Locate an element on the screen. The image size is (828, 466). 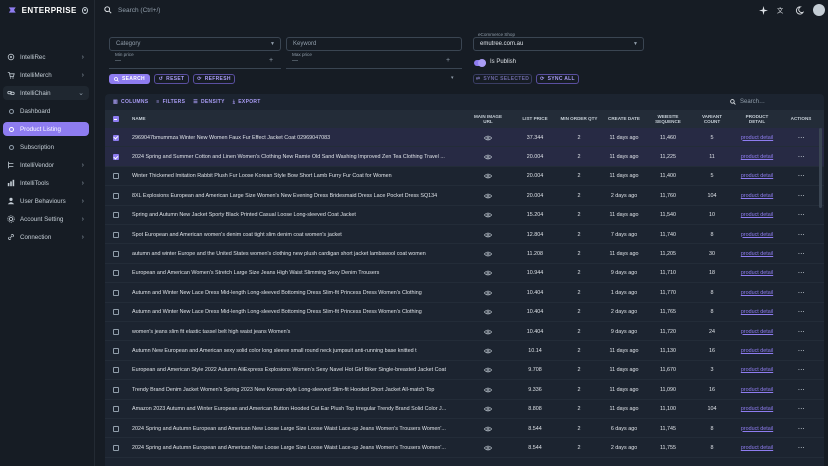
sync-all-button: ⟳ SYNC ALL is located at coordinates (557, 79).